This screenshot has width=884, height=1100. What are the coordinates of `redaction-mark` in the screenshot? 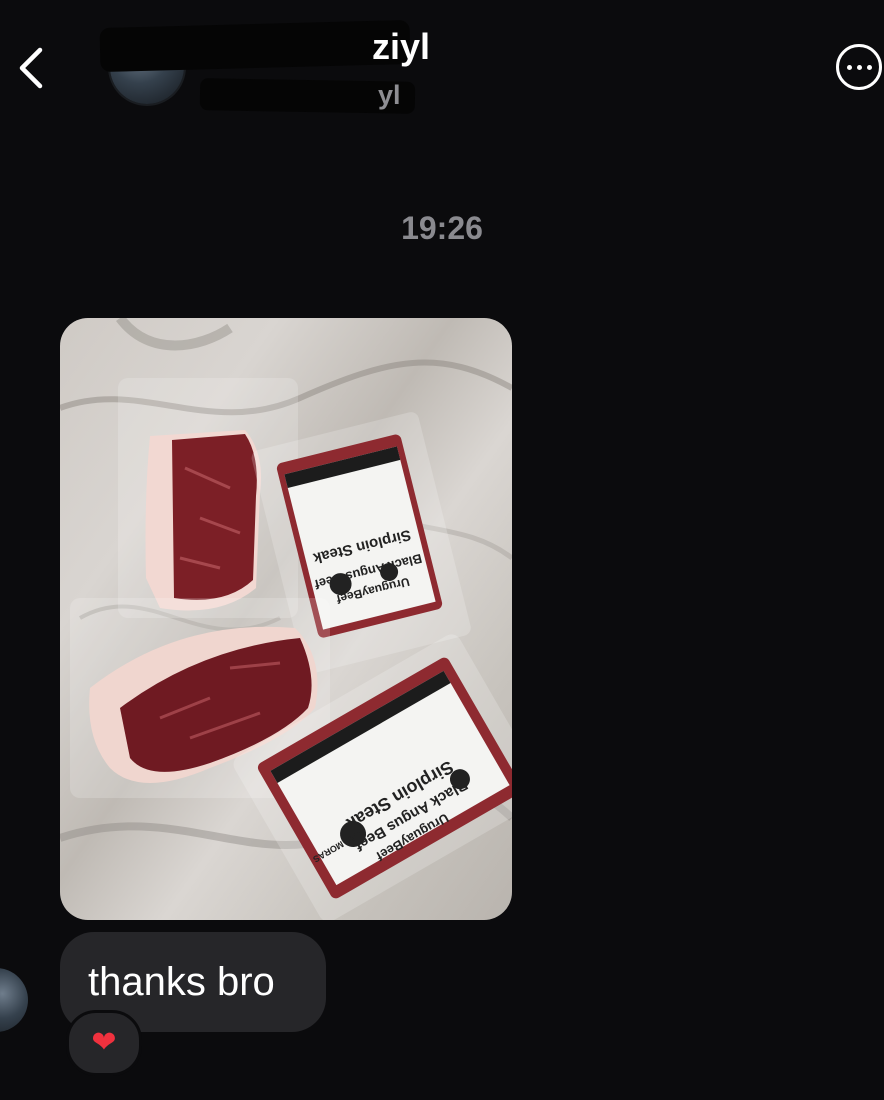 It's located at (255, 46).